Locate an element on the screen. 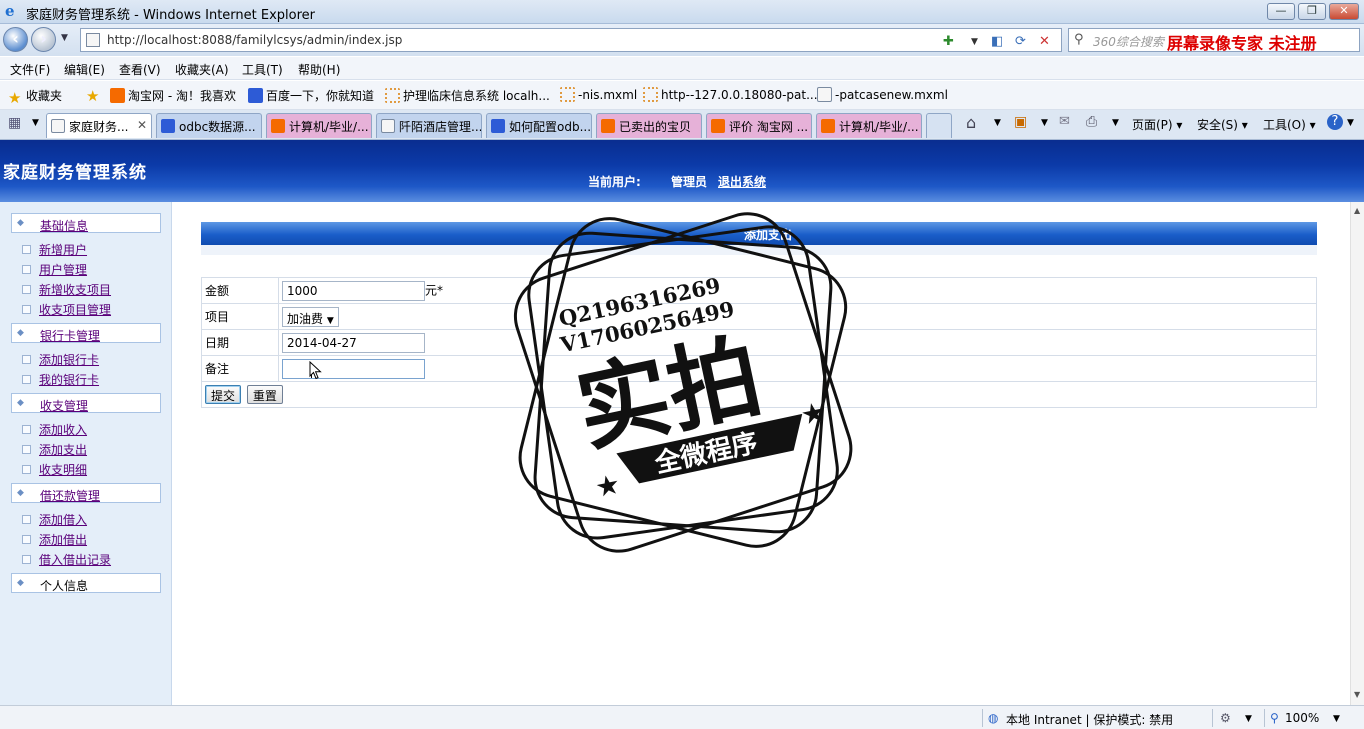 This screenshot has height=729, width=1364. taobao-icon is located at coordinates (608, 126).